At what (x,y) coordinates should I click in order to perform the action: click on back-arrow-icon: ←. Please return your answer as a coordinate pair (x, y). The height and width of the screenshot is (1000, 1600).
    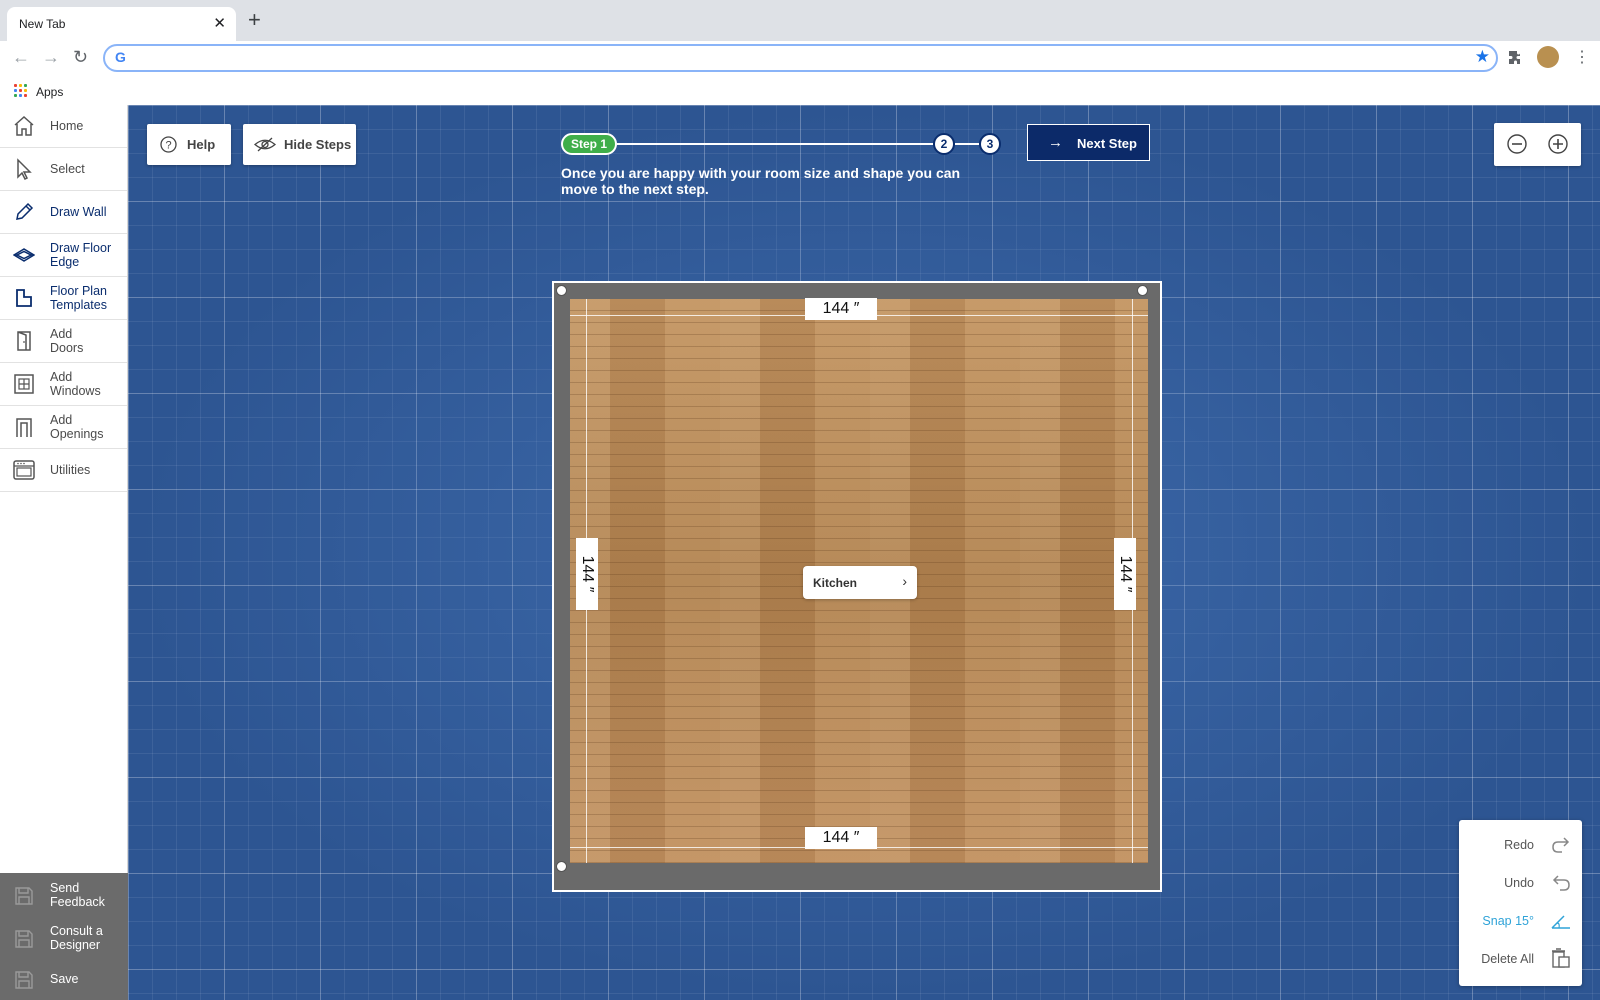
    Looking at the image, I should click on (21, 57).